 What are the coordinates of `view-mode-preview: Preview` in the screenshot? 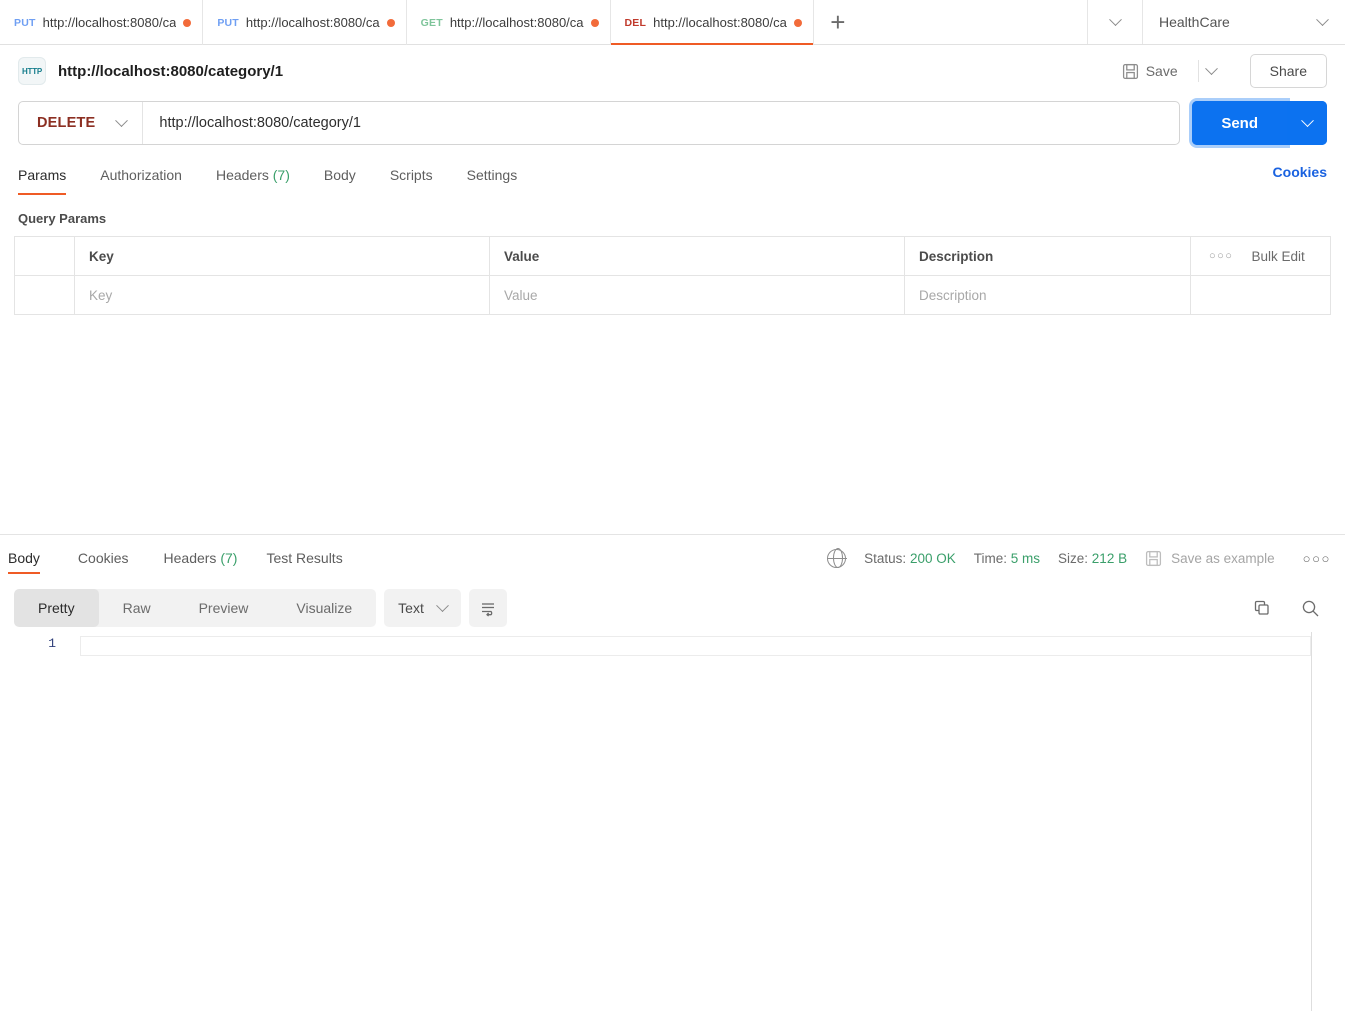 It's located at (224, 608).